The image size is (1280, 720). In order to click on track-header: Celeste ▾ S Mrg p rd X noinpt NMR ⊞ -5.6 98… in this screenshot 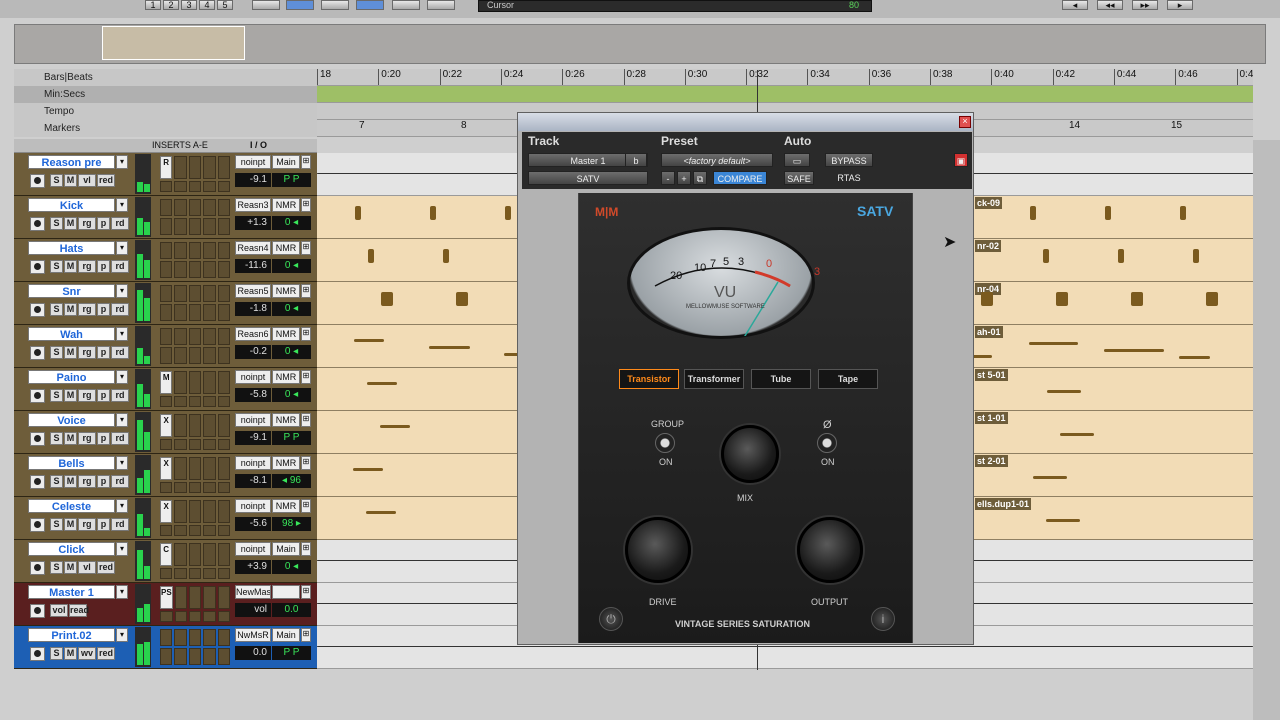, I will do `click(165, 518)`.